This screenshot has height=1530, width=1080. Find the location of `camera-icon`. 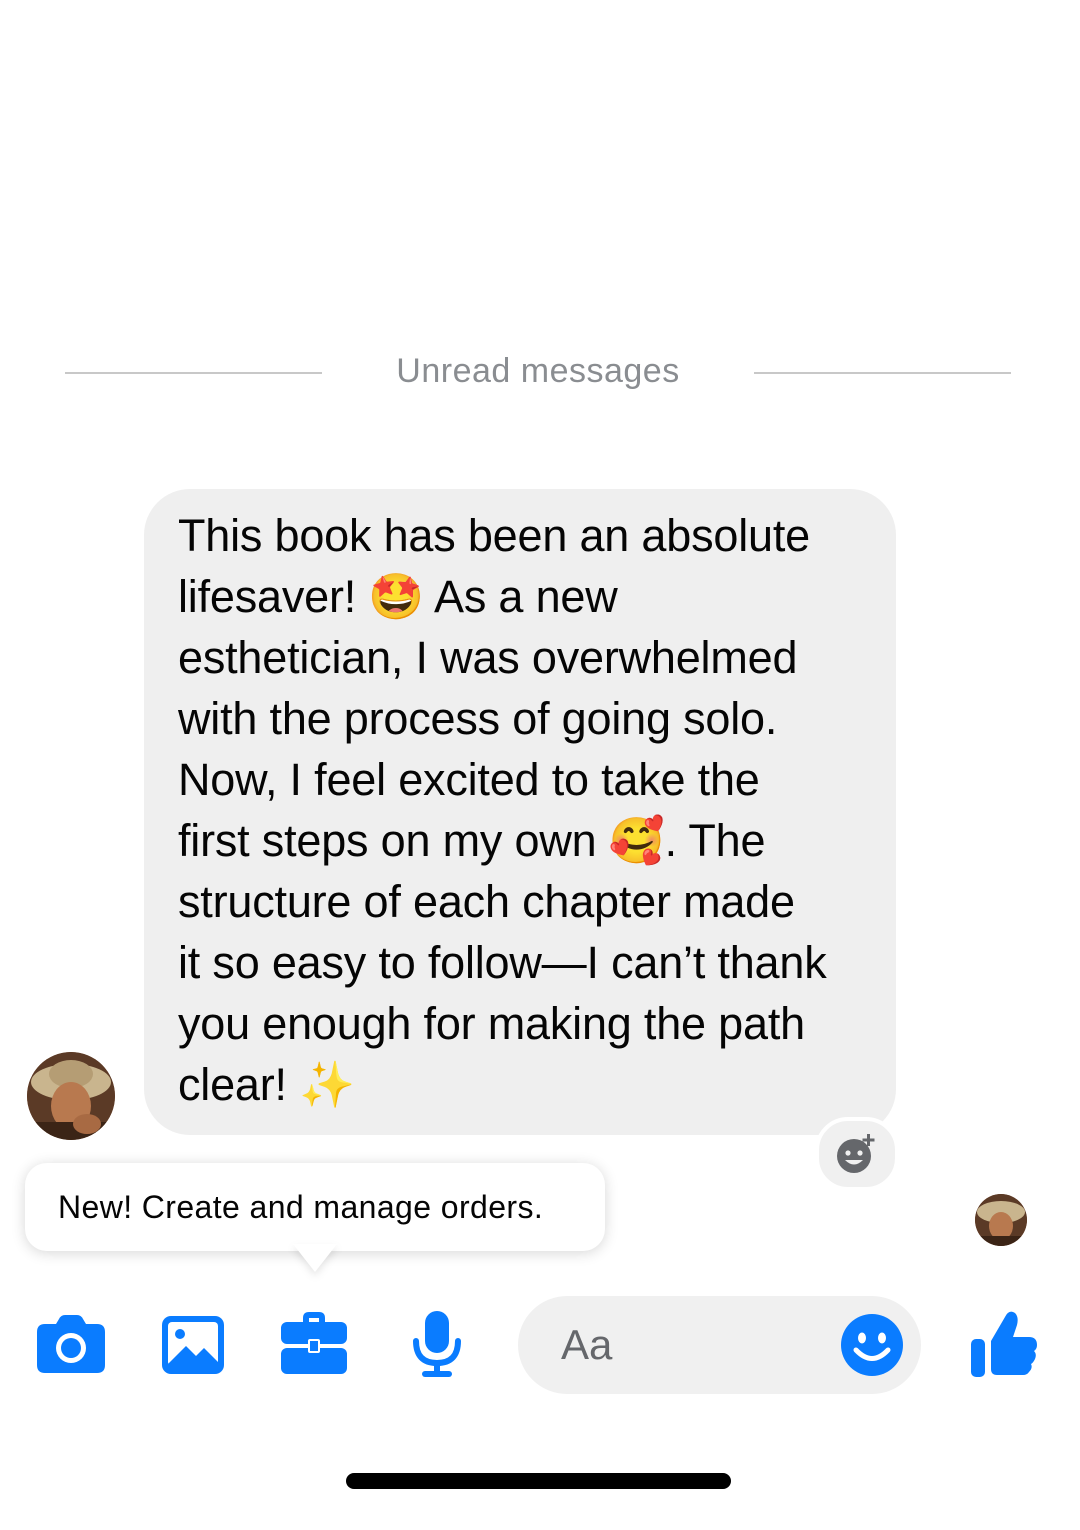

camera-icon is located at coordinates (71, 1344).